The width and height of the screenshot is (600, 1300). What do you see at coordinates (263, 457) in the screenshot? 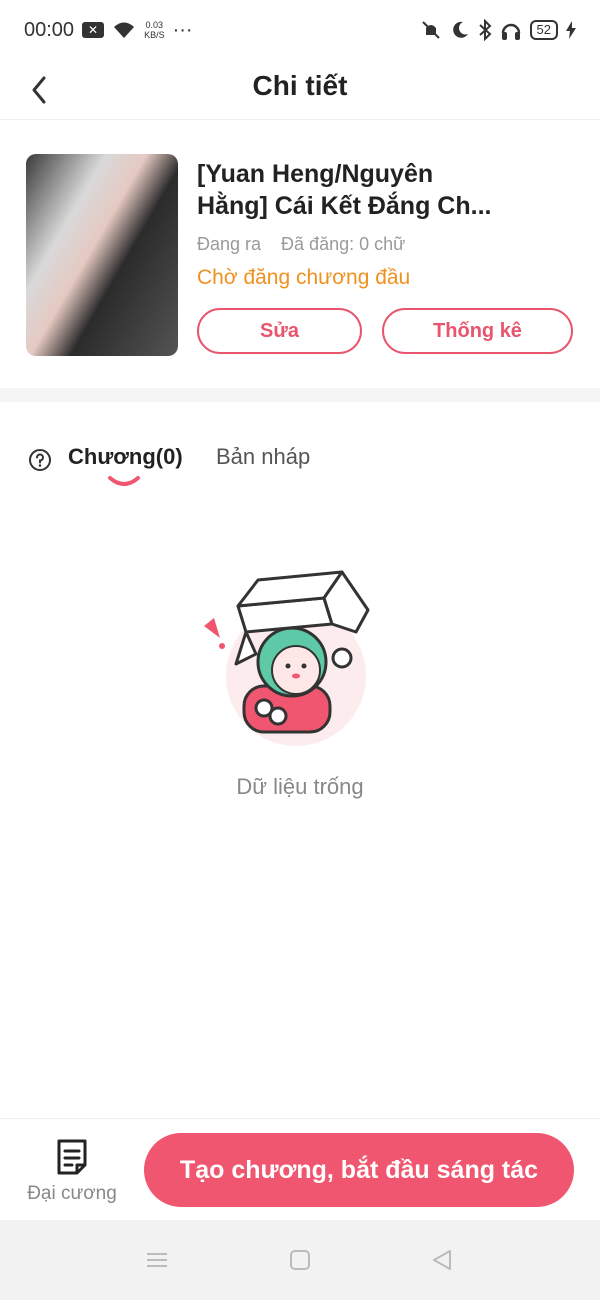
I see `tab-drafts: Bản nháp` at bounding box center [263, 457].